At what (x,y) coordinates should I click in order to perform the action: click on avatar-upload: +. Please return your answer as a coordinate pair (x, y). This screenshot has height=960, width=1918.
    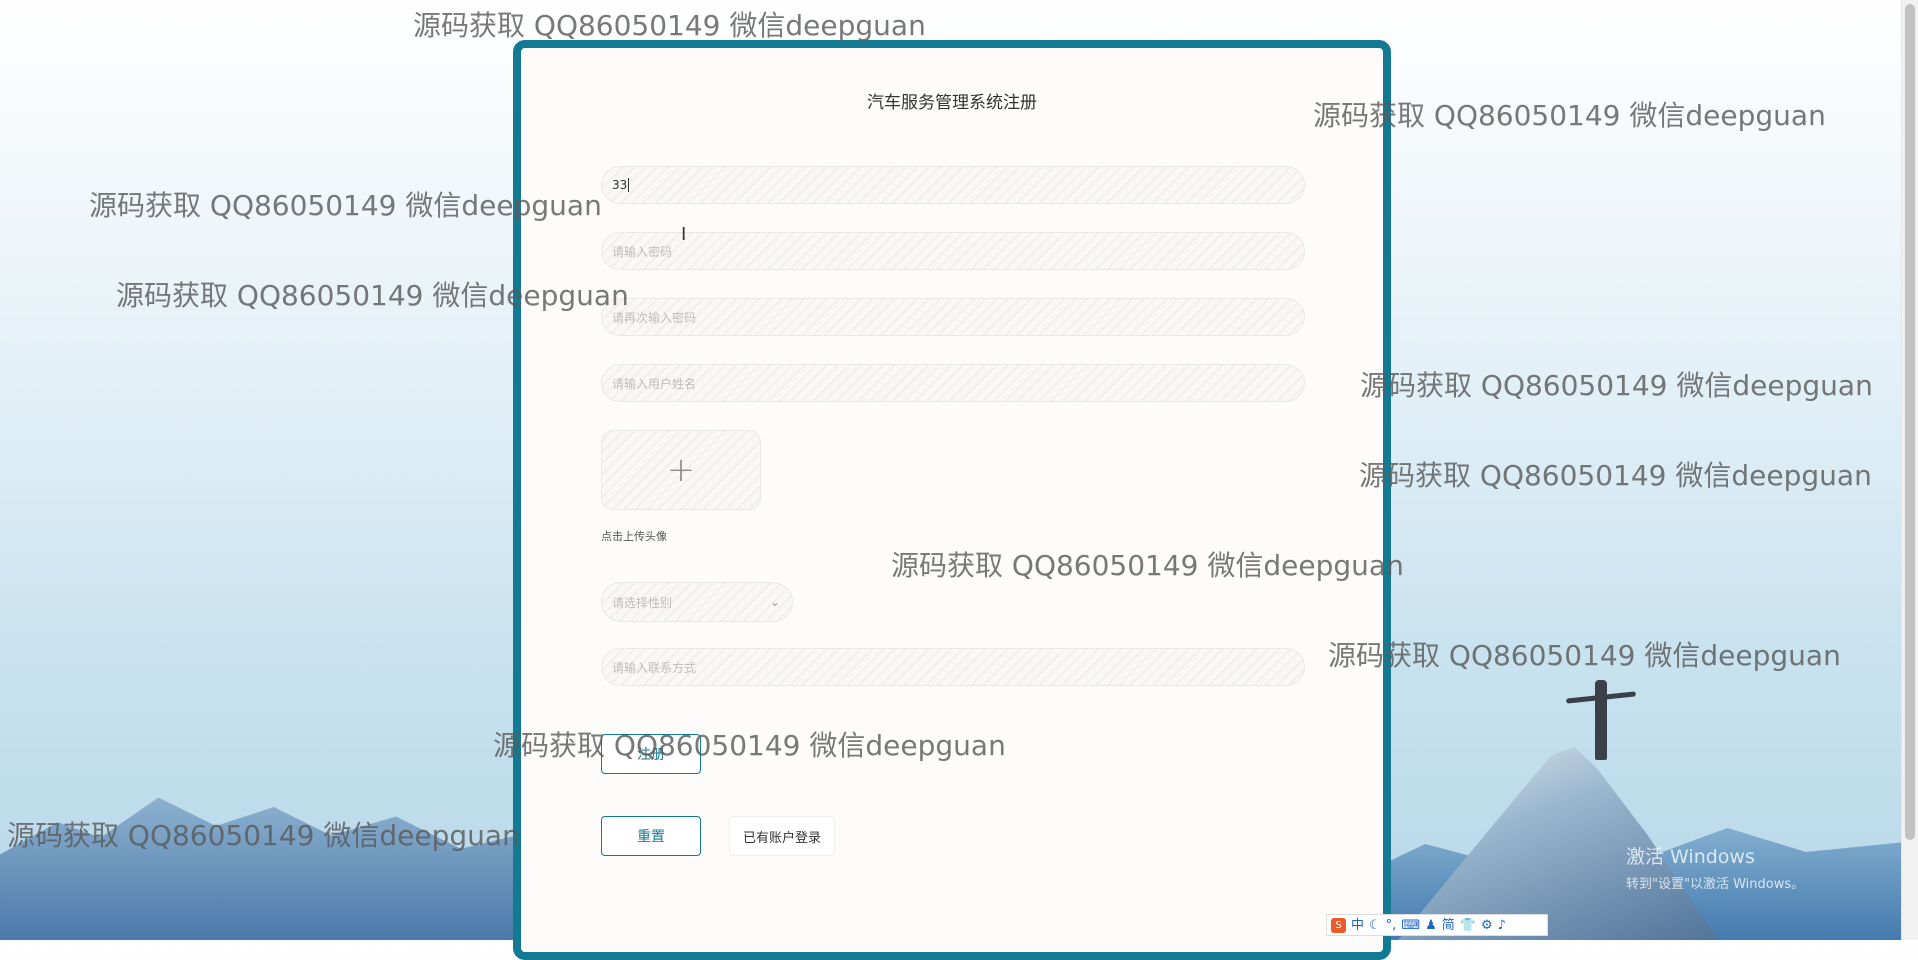
    Looking at the image, I should click on (681, 470).